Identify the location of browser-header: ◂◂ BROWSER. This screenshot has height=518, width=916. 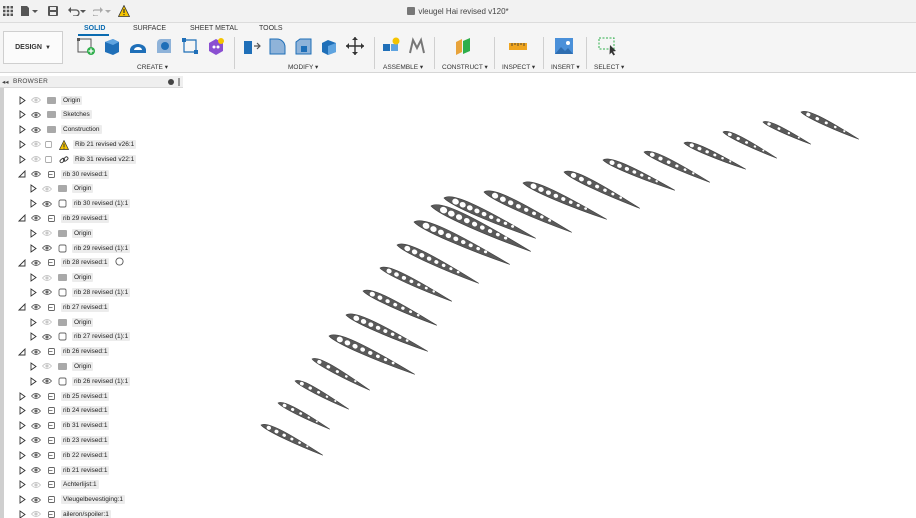
(91, 82).